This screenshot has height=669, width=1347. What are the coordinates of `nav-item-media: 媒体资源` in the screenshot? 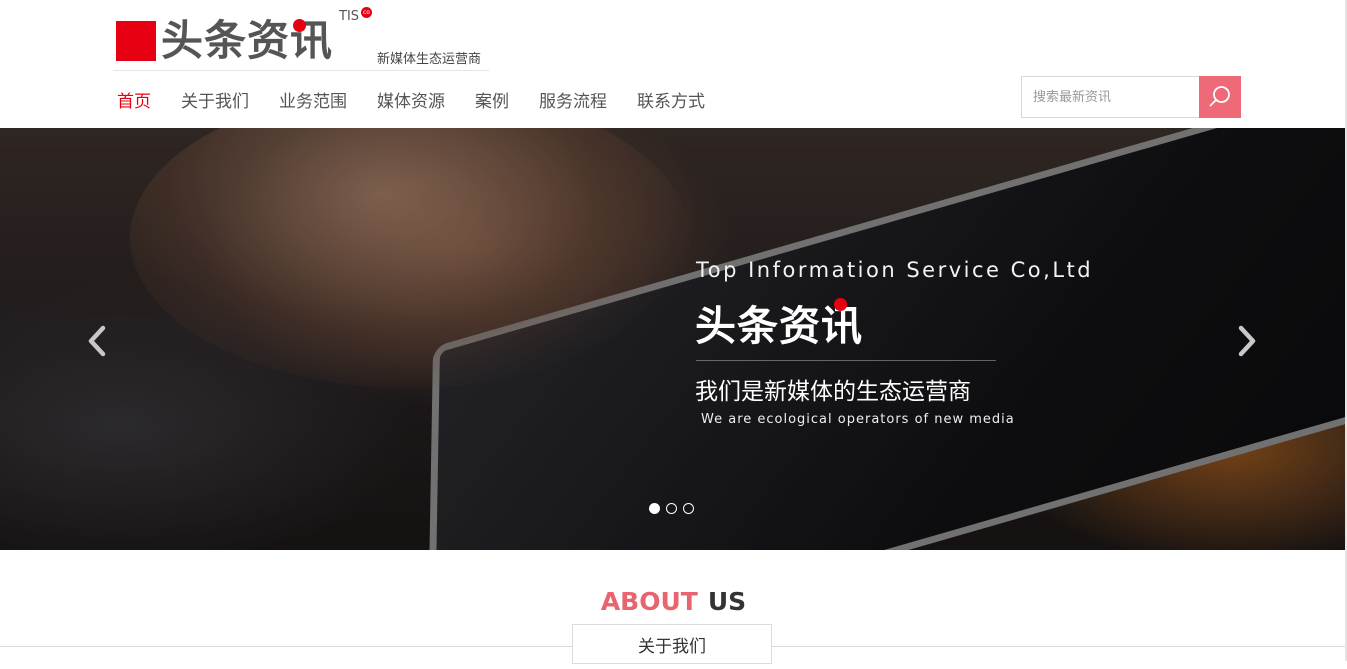 It's located at (411, 102).